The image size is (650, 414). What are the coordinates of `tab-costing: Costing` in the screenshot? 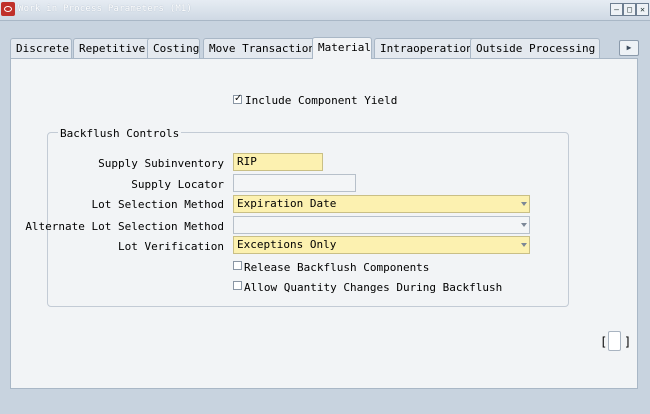 It's located at (173, 48).